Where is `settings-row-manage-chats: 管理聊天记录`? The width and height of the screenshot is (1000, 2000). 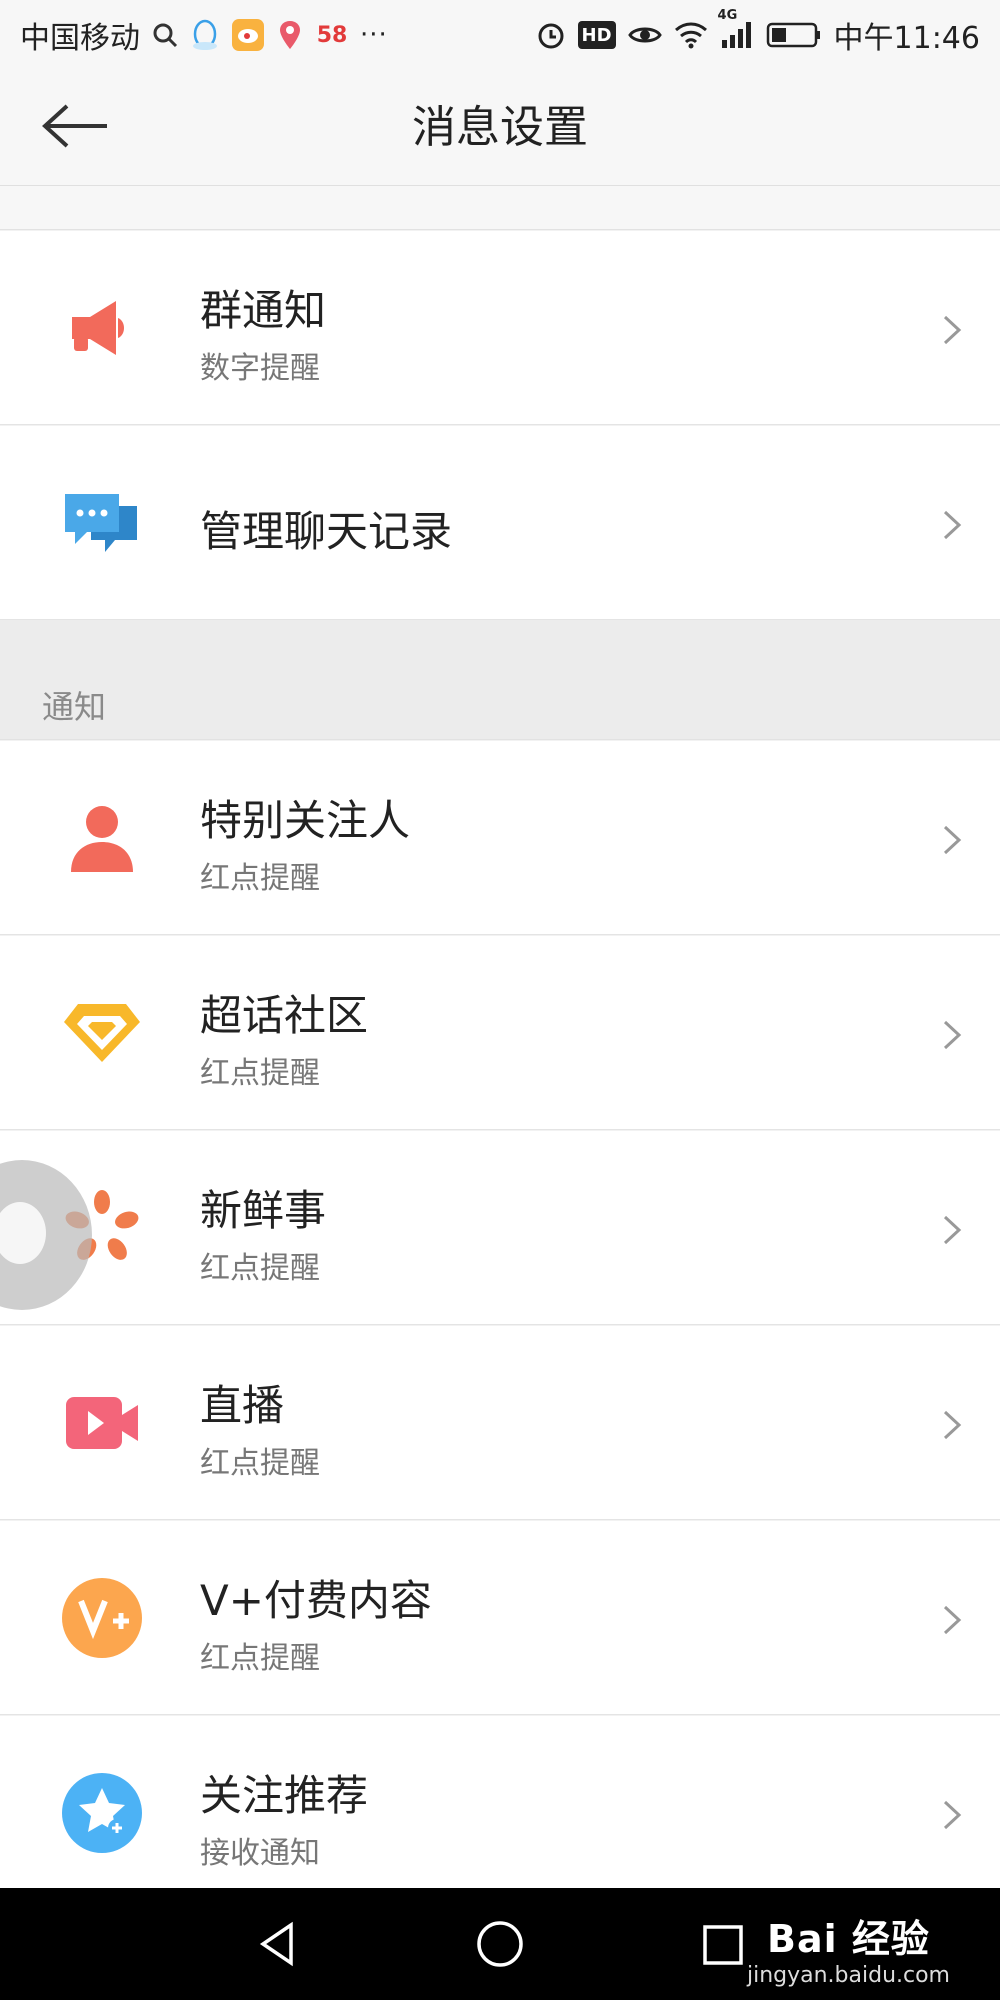
settings-row-manage-chats: 管理聊天记录 is located at coordinates (500, 523).